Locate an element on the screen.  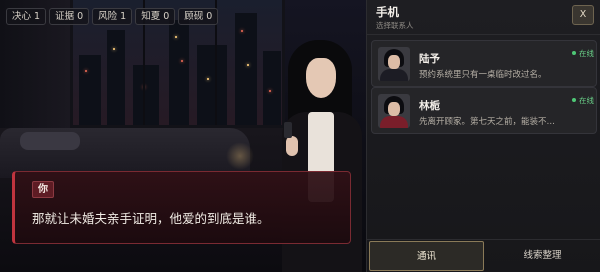
lamp-glow is located at coordinates (240, 156).